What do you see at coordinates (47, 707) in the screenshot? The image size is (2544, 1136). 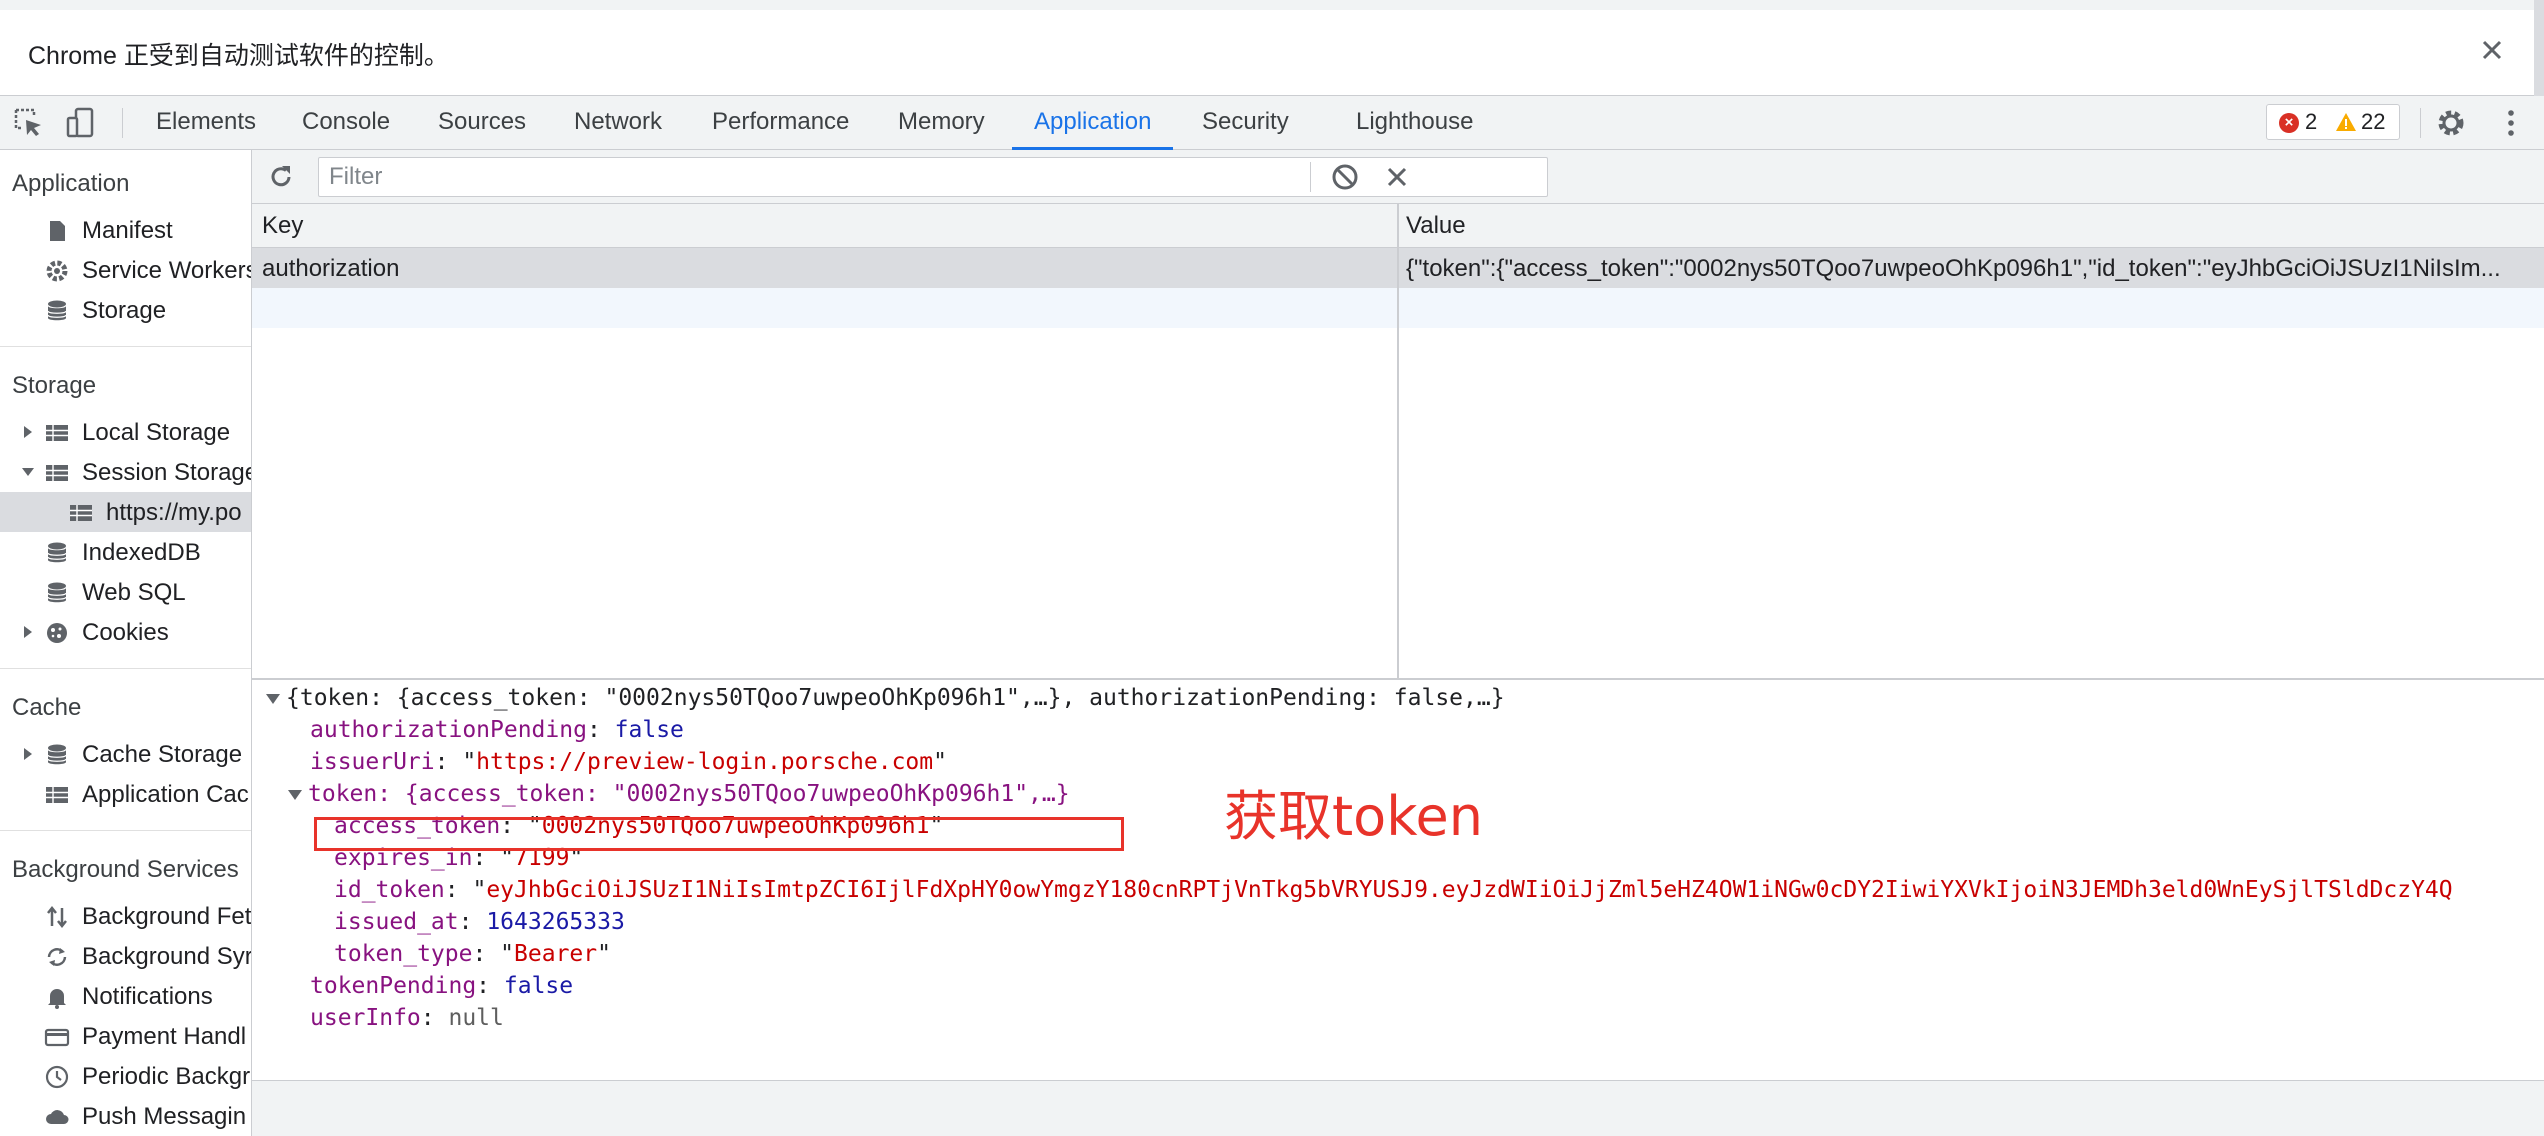 I see `section-header-cache: Cache` at bounding box center [47, 707].